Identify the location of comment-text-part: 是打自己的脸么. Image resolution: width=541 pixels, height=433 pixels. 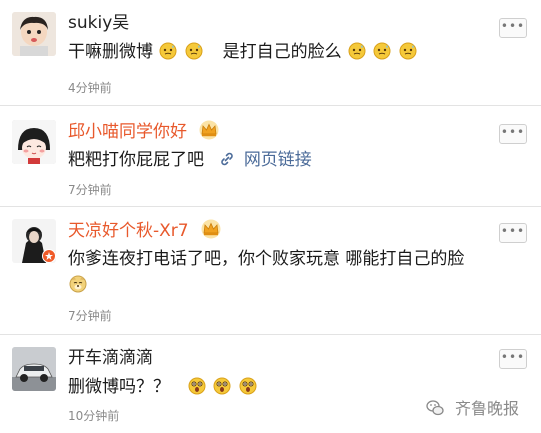
(282, 52).